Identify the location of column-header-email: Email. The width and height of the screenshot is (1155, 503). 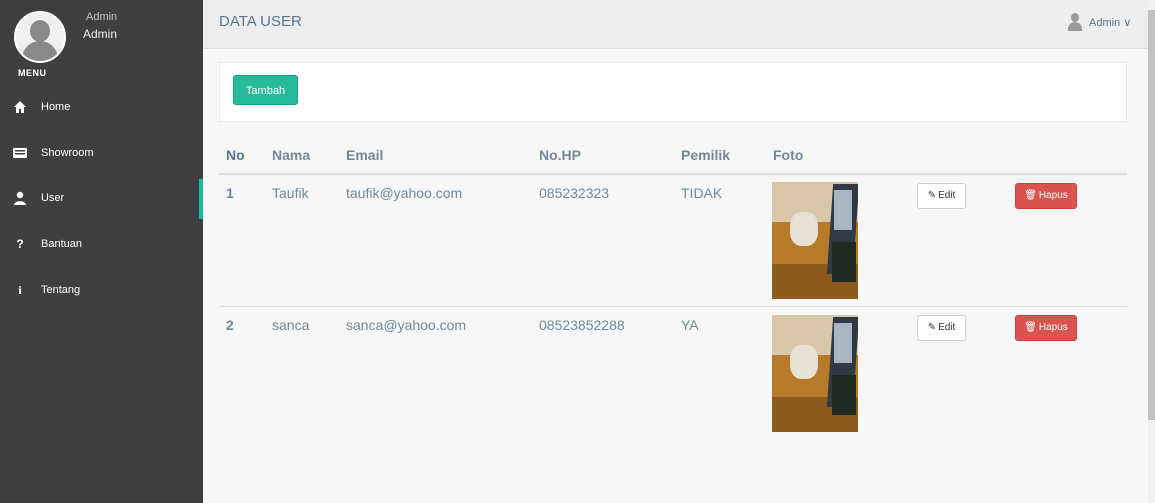
(365, 155).